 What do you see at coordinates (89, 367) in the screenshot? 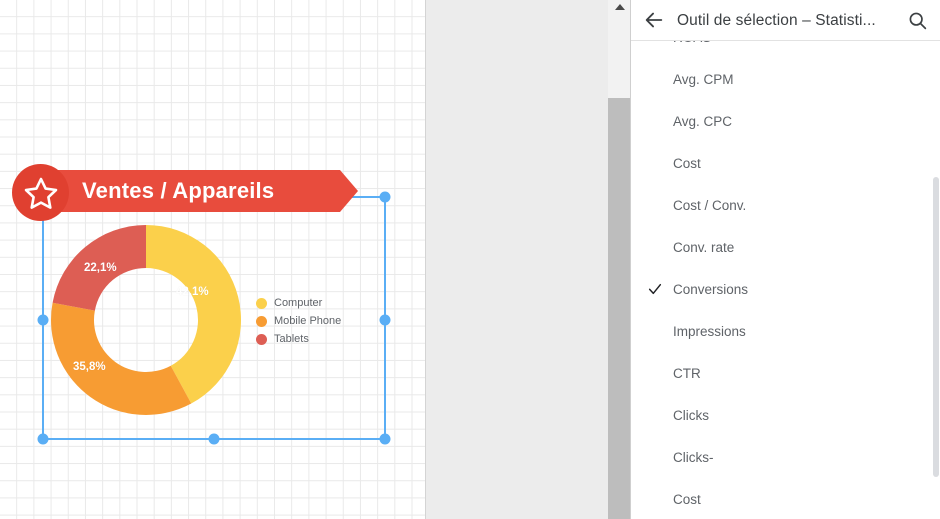
I see `slice-label-mobile: 35,8%` at bounding box center [89, 367].